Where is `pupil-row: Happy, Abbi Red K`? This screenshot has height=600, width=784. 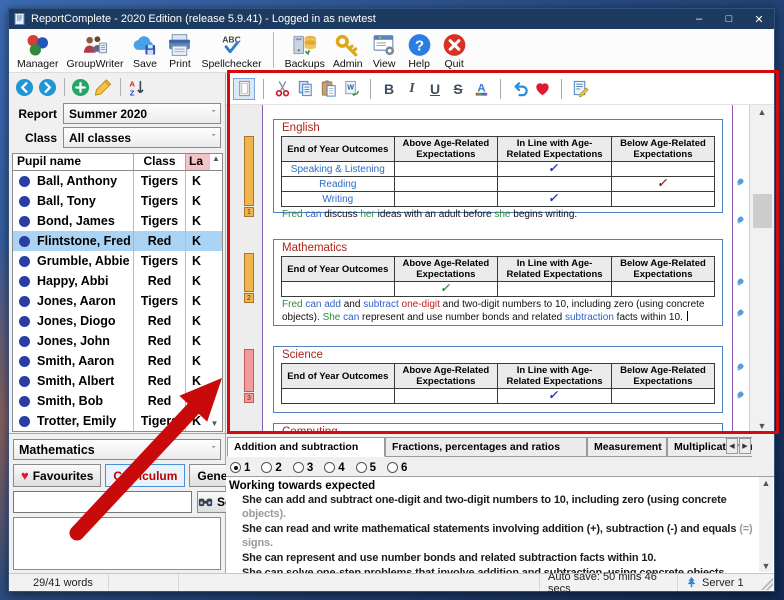 pupil-row: Happy, Abbi Red K is located at coordinates (117, 281).